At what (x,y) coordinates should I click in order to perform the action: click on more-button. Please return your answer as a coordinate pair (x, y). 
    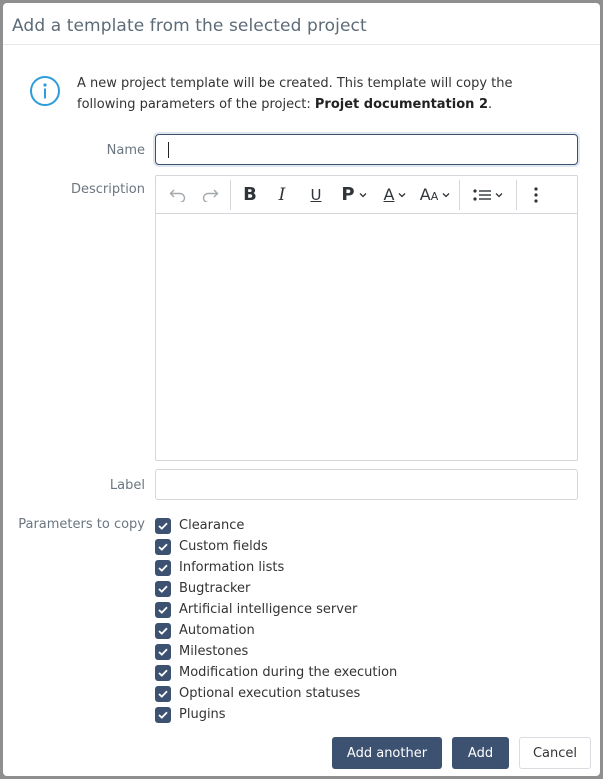
    Looking at the image, I should click on (536, 195).